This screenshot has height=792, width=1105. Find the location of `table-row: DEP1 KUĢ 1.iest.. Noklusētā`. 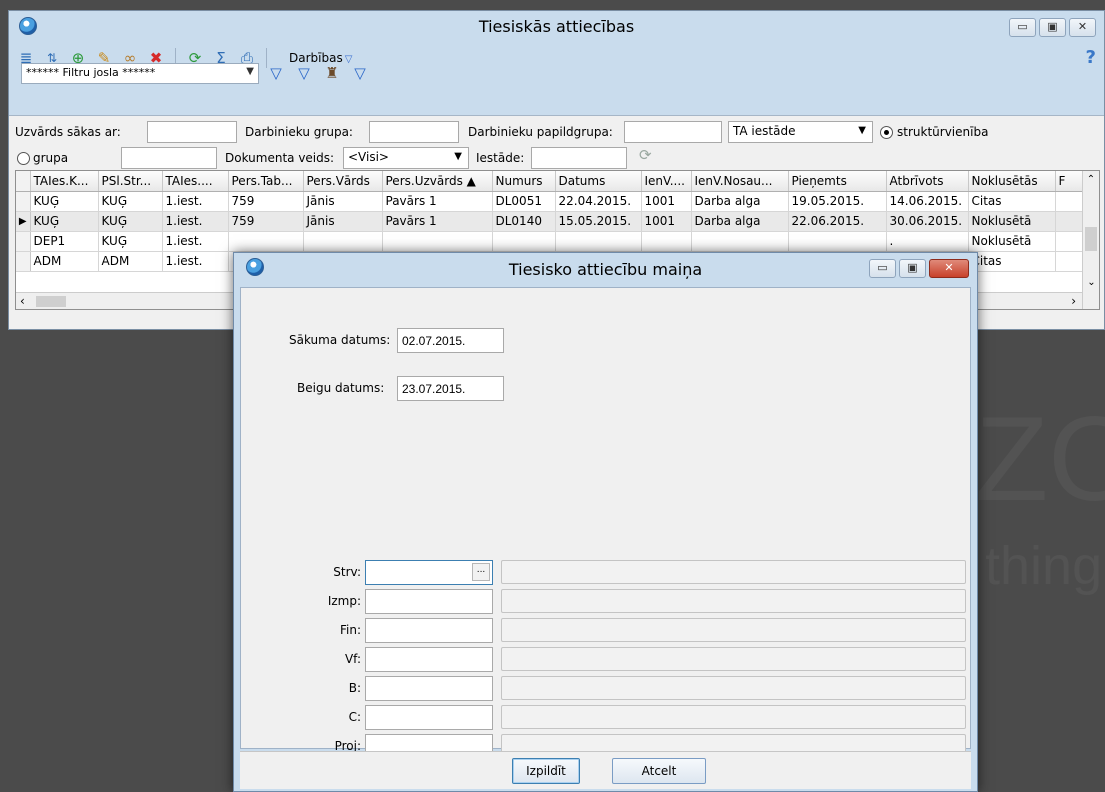

table-row: DEP1 KUĢ 1.iest.. Noklusētā is located at coordinates (551, 241).